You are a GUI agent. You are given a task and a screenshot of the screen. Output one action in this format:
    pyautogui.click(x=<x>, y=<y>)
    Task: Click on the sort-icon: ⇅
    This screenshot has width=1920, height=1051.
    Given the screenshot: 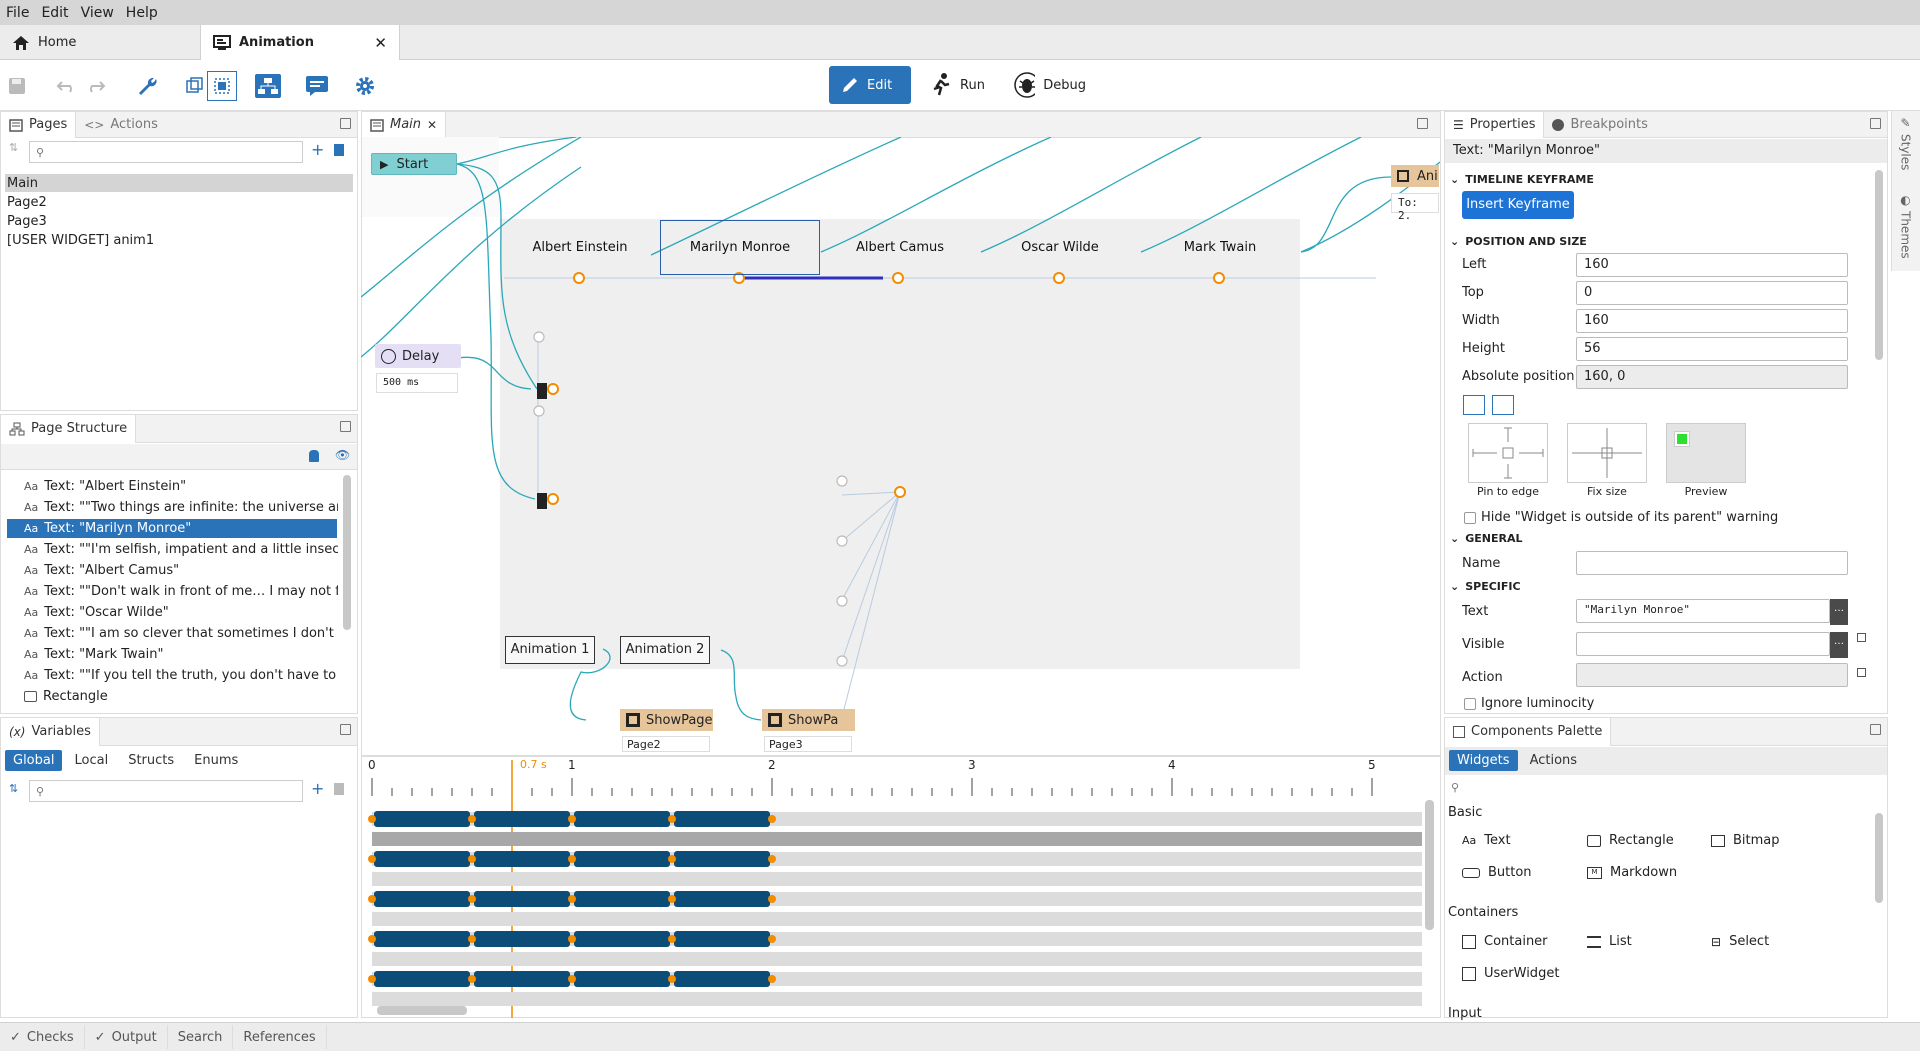 What is the action you would take?
    pyautogui.click(x=13, y=147)
    